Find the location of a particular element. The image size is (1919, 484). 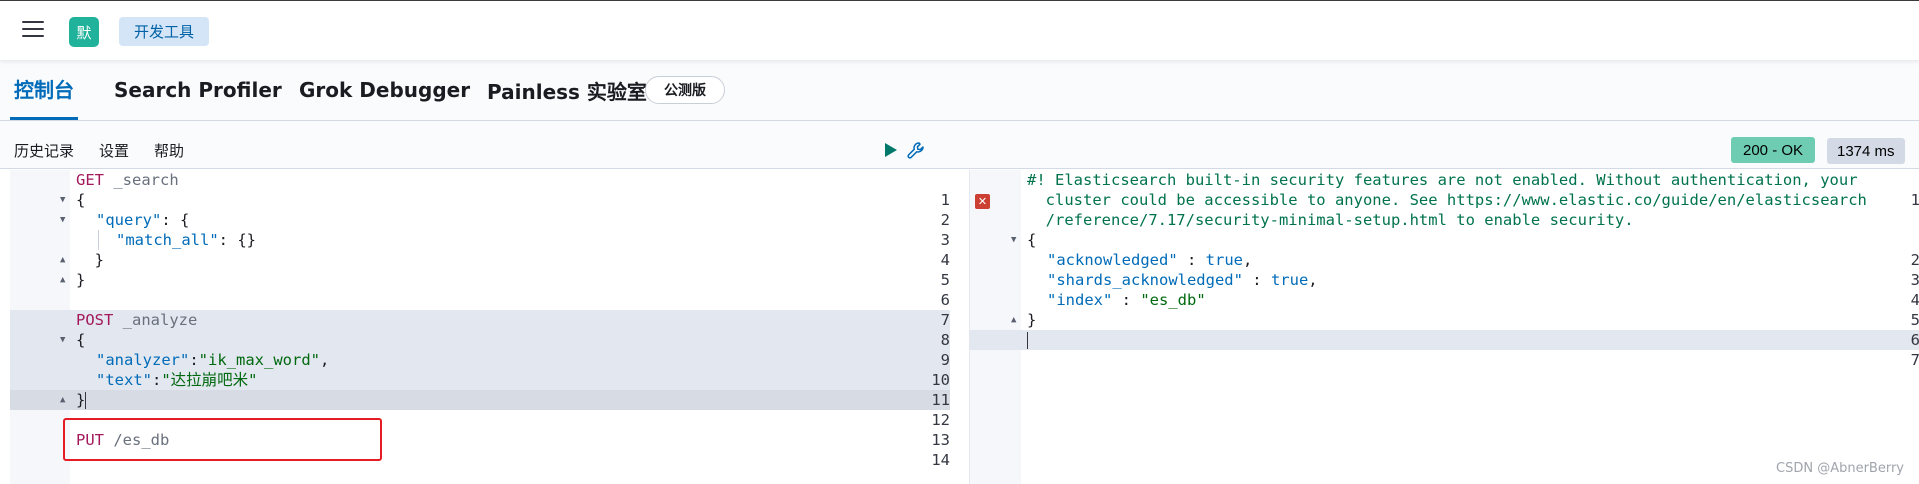

code-line: 9 ▼ { is located at coordinates (480, 349).